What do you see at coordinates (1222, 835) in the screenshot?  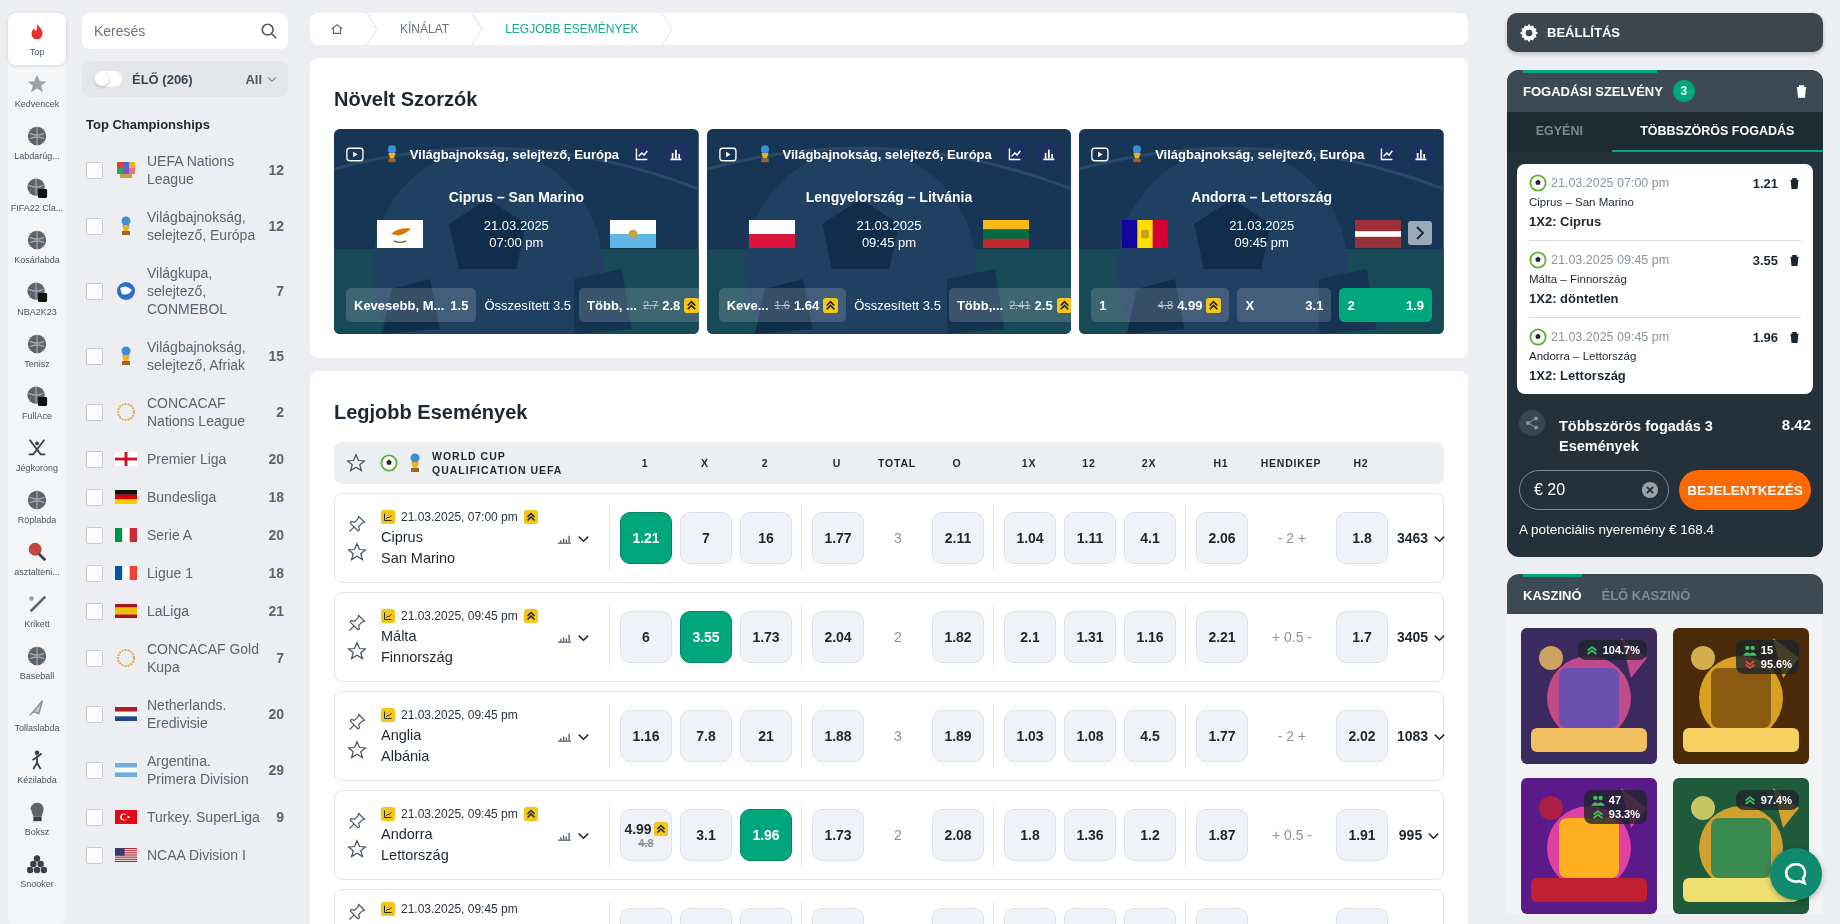 I see `odd-button: 1.87` at bounding box center [1222, 835].